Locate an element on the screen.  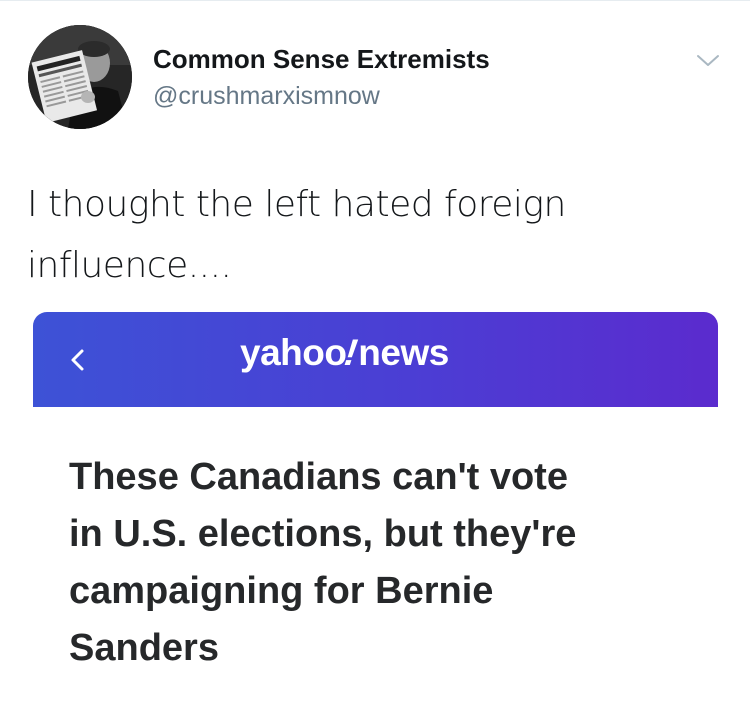
yahoo-news-logo: yahoo!news is located at coordinates (344, 353).